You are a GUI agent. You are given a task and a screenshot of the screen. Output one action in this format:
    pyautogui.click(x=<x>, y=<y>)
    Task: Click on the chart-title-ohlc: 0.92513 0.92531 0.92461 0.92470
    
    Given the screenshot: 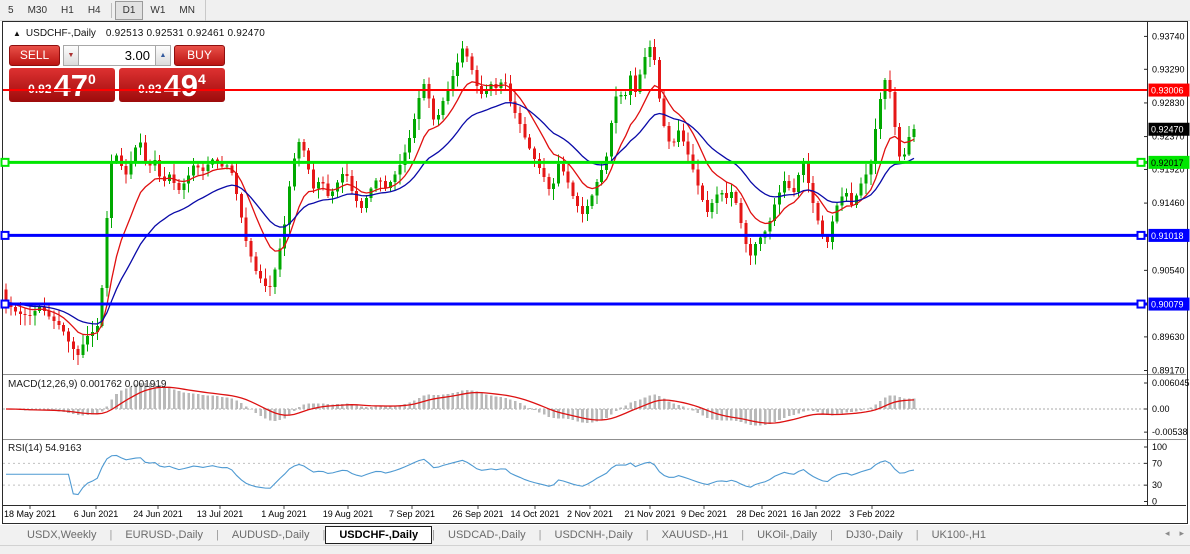 What is the action you would take?
    pyautogui.click(x=185, y=33)
    